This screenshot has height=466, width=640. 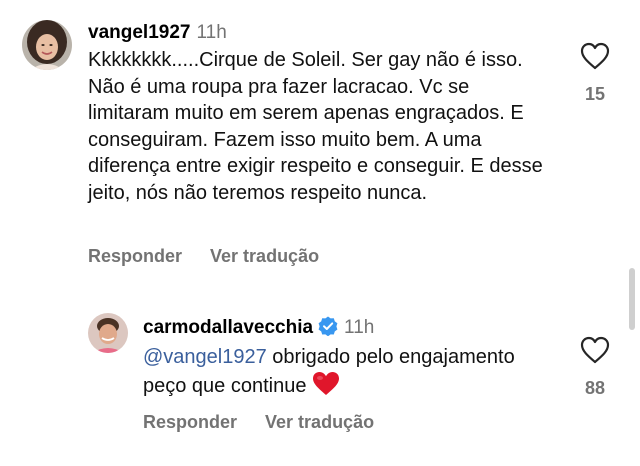 I want to click on username-text: vangel1927, so click(x=139, y=32).